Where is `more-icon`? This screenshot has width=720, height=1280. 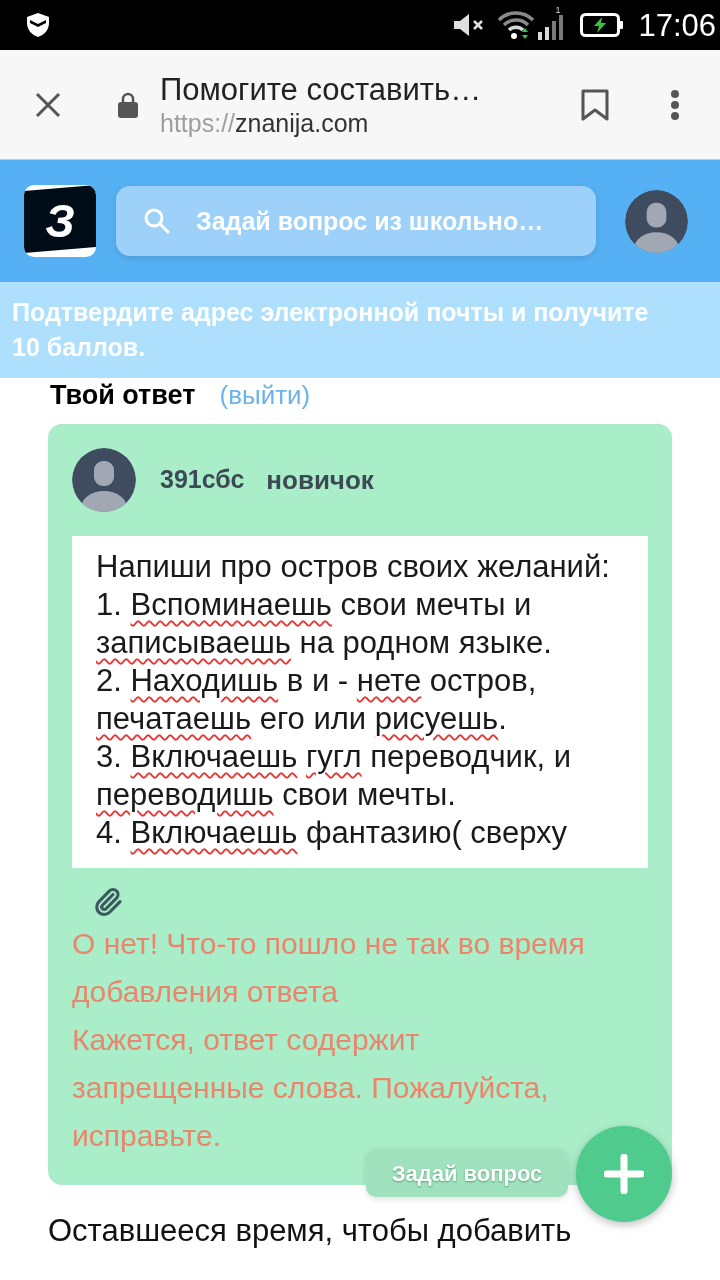 more-icon is located at coordinates (675, 104).